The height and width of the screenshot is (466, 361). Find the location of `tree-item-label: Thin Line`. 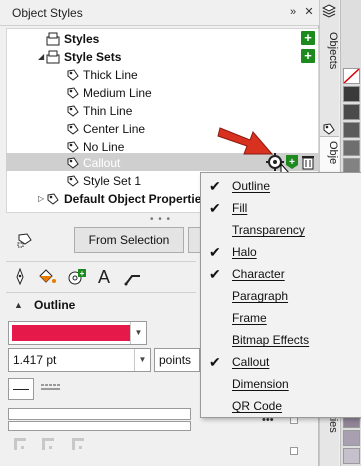

tree-item-label: Thin Line is located at coordinates (108, 111).